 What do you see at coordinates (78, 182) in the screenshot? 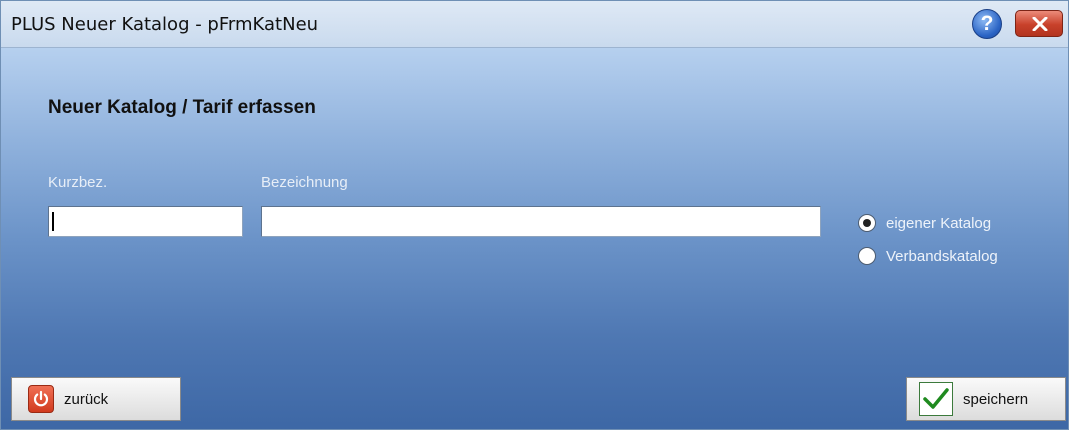
I see `kurzbez-label: Kurzbez.` at bounding box center [78, 182].